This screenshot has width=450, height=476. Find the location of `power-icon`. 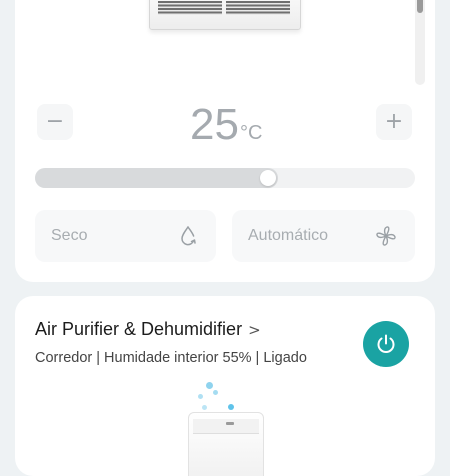

power-icon is located at coordinates (386, 343).